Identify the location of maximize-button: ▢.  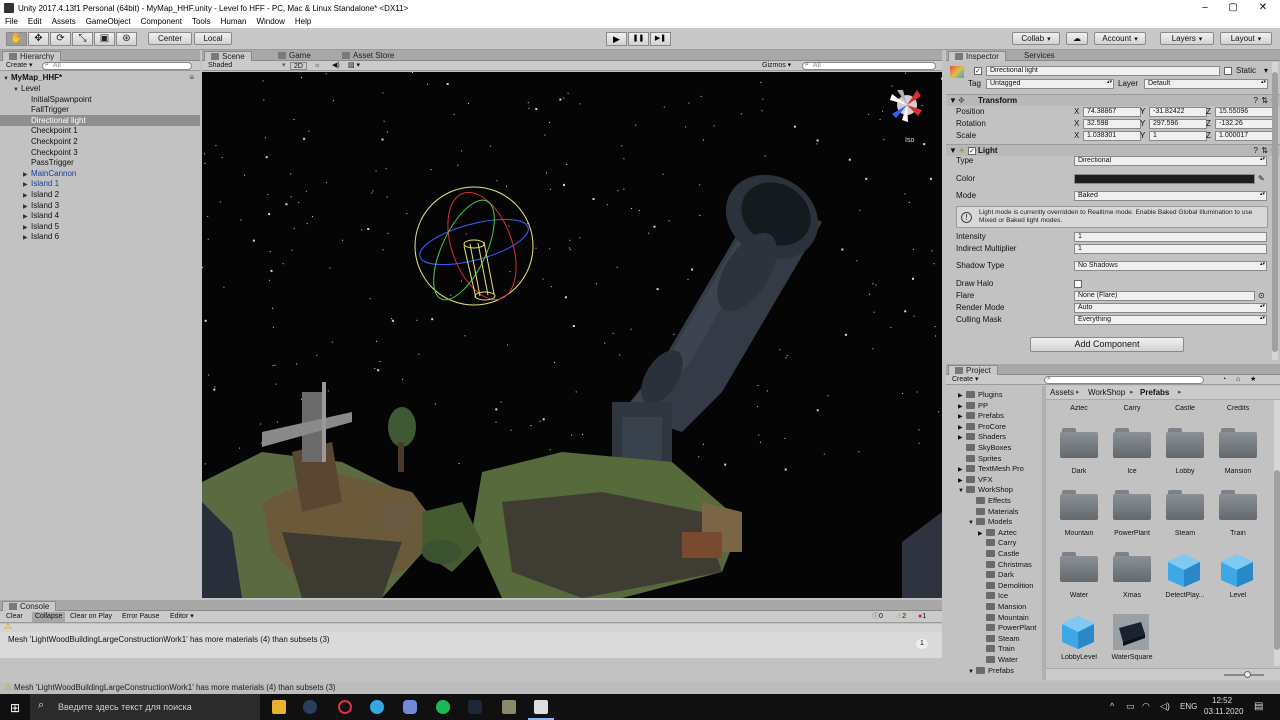
(1233, 8).